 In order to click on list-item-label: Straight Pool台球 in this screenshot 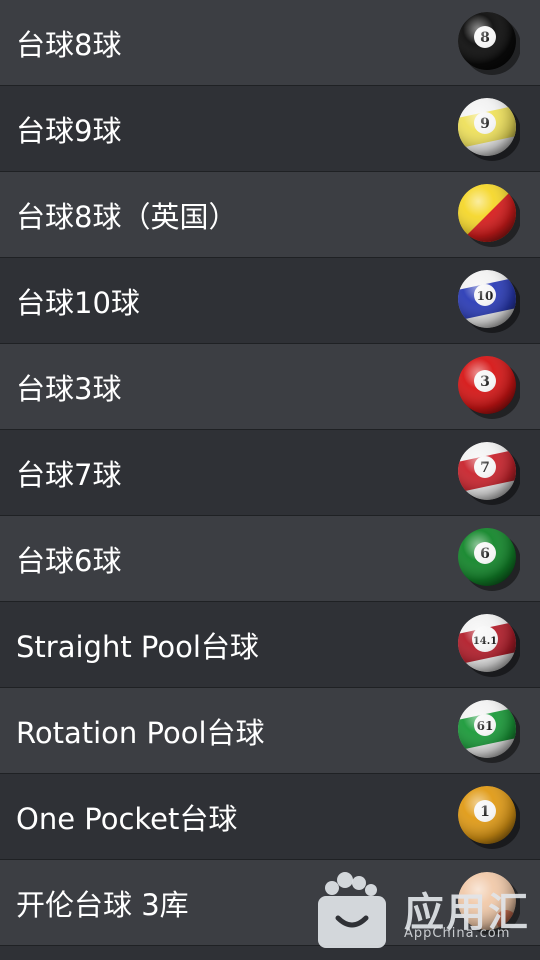, I will do `click(137, 646)`.